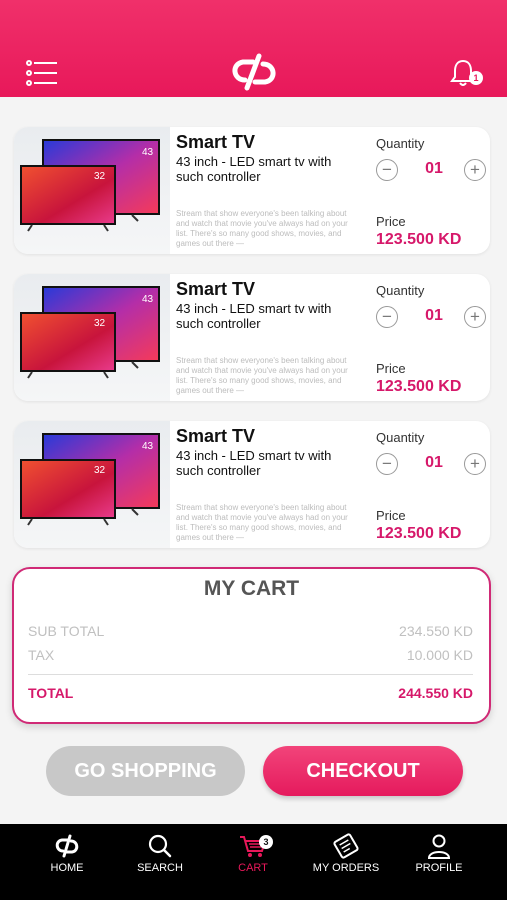  What do you see at coordinates (439, 846) in the screenshot?
I see `profile-icon` at bounding box center [439, 846].